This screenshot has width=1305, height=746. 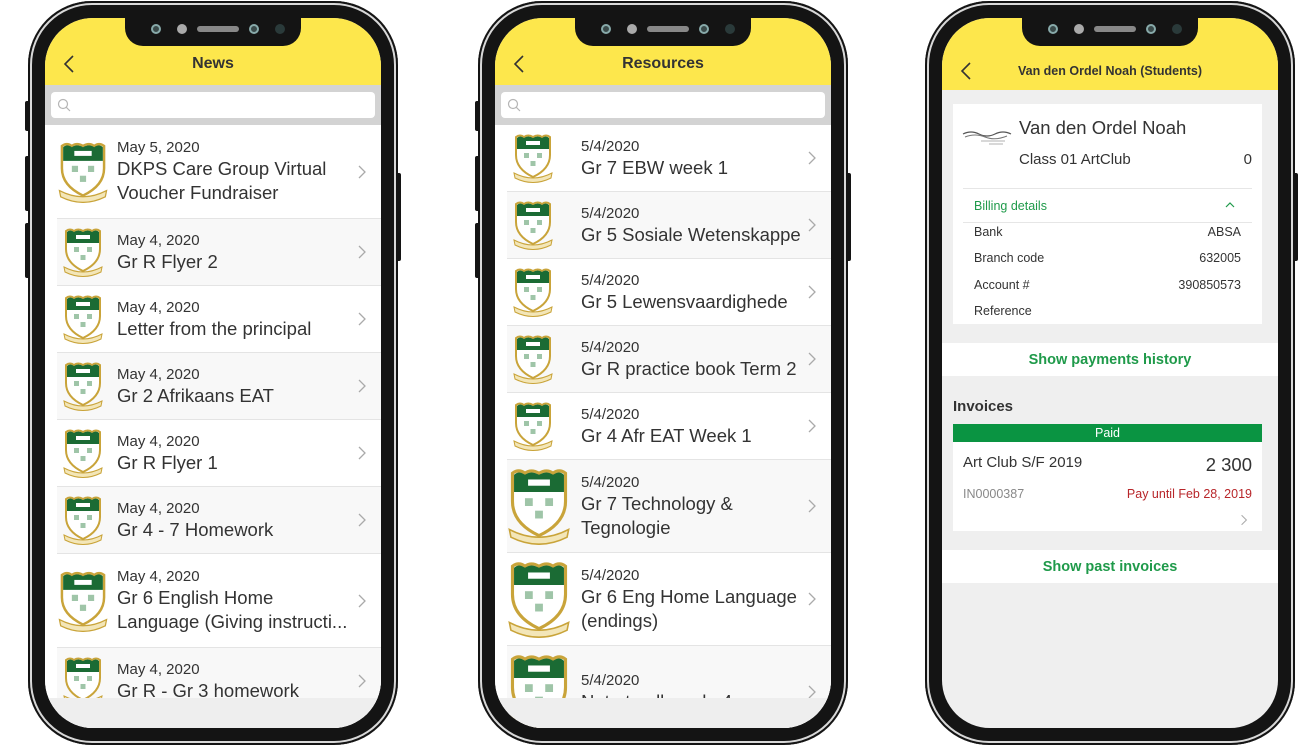 What do you see at coordinates (1107, 433) in the screenshot?
I see `status-badge: Paid` at bounding box center [1107, 433].